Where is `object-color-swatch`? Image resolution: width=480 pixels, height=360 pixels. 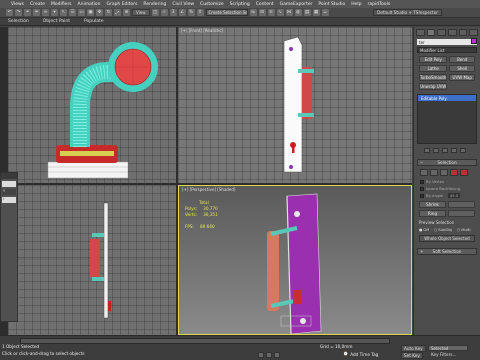
object-color-swatch is located at coordinates (474, 41).